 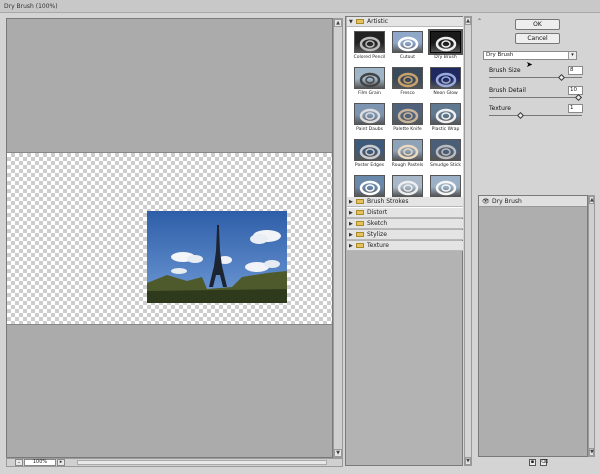 I want to click on filter-thumb-cutout: Cutout, so click(x=407, y=47).